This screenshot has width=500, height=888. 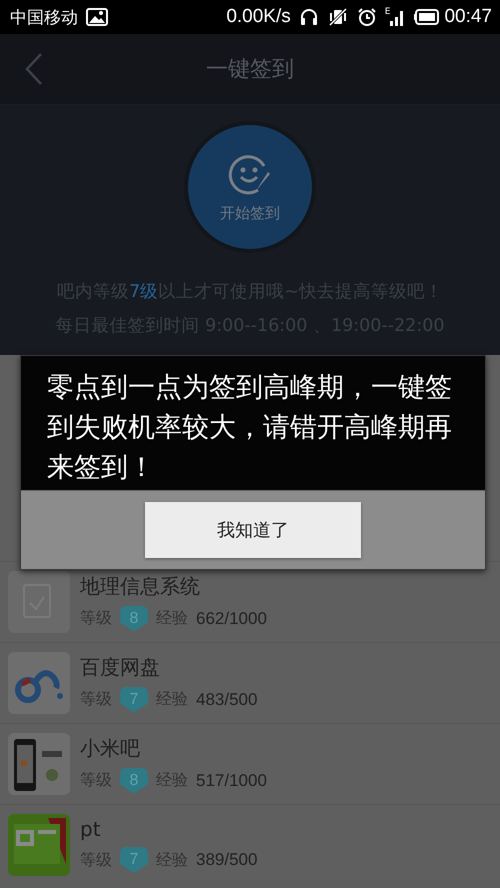 I want to click on carrier-name: 中国移动, so click(x=44, y=17).